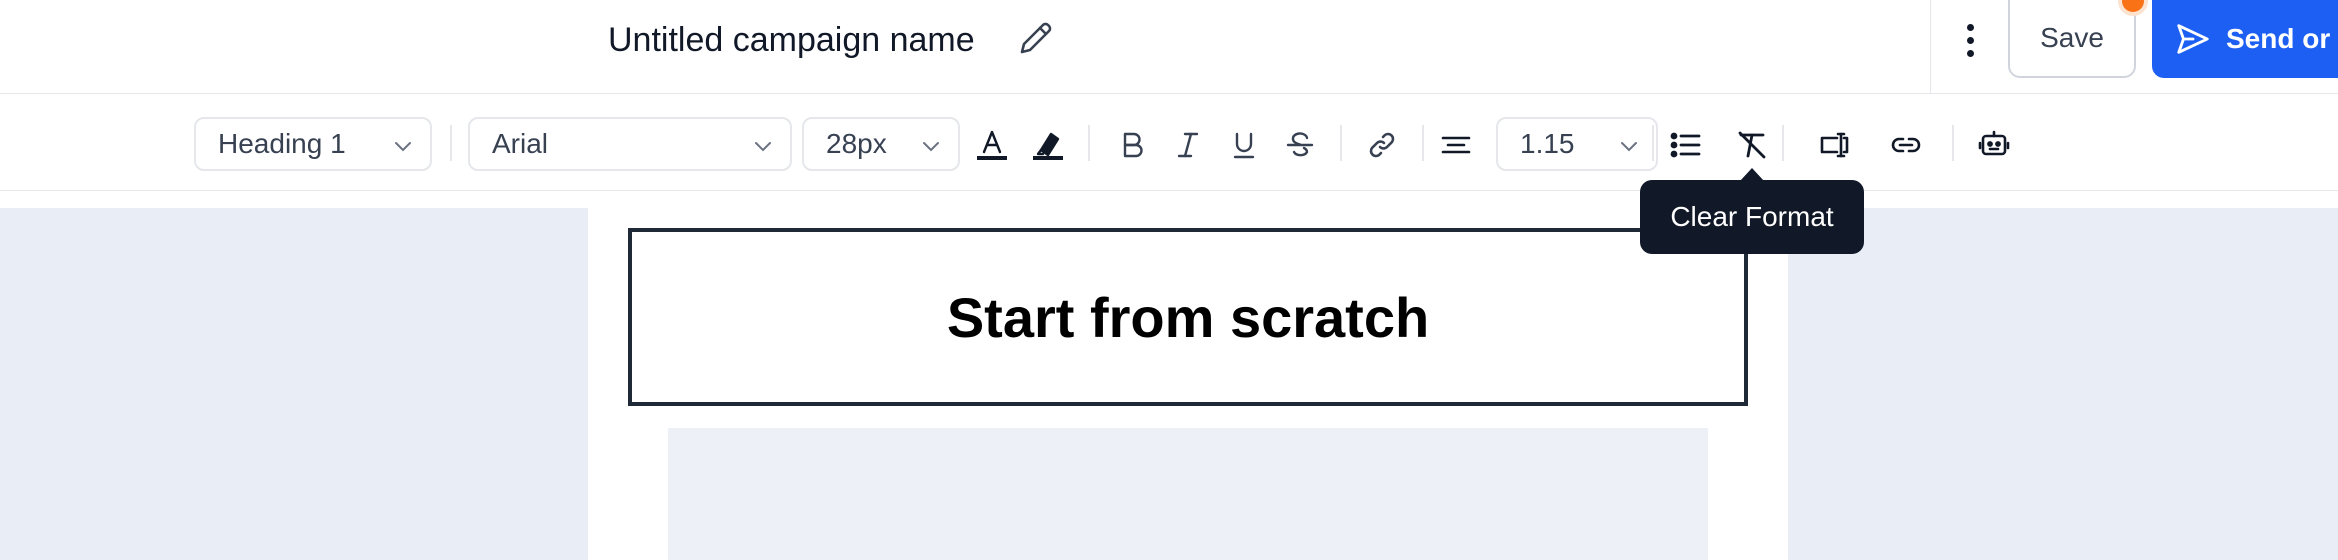 The image size is (2338, 560). Describe the element at coordinates (856, 143) in the screenshot. I see `font-size-value: 28px` at that location.